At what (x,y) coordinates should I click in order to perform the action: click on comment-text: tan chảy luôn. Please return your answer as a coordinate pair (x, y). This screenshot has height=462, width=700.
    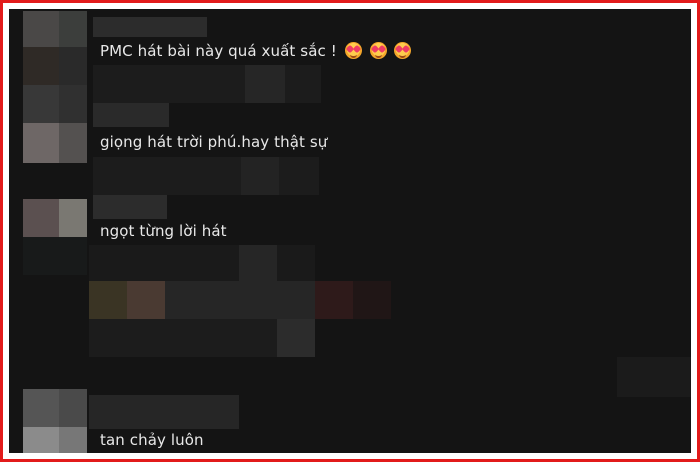
    Looking at the image, I should click on (152, 440).